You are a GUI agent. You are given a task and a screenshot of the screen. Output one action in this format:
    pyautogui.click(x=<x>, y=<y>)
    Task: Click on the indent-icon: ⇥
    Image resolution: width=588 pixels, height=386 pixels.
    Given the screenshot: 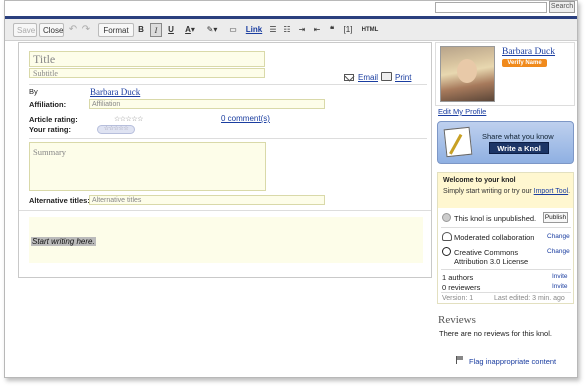 What is the action you would take?
    pyautogui.click(x=302, y=30)
    